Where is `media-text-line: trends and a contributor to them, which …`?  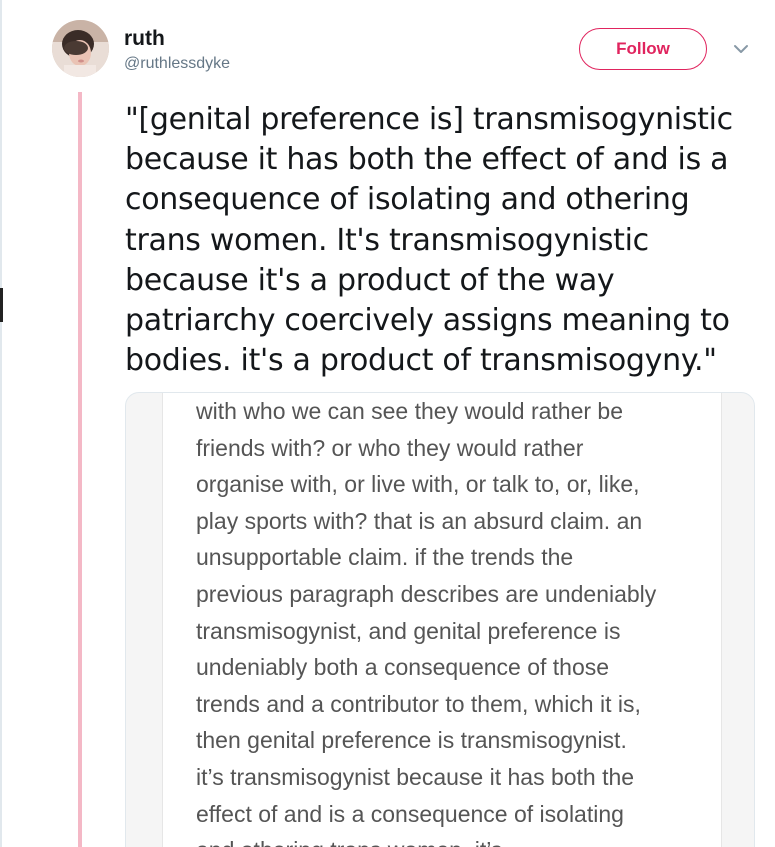 media-text-line: trends and a contributor to them, which … is located at coordinates (418, 703).